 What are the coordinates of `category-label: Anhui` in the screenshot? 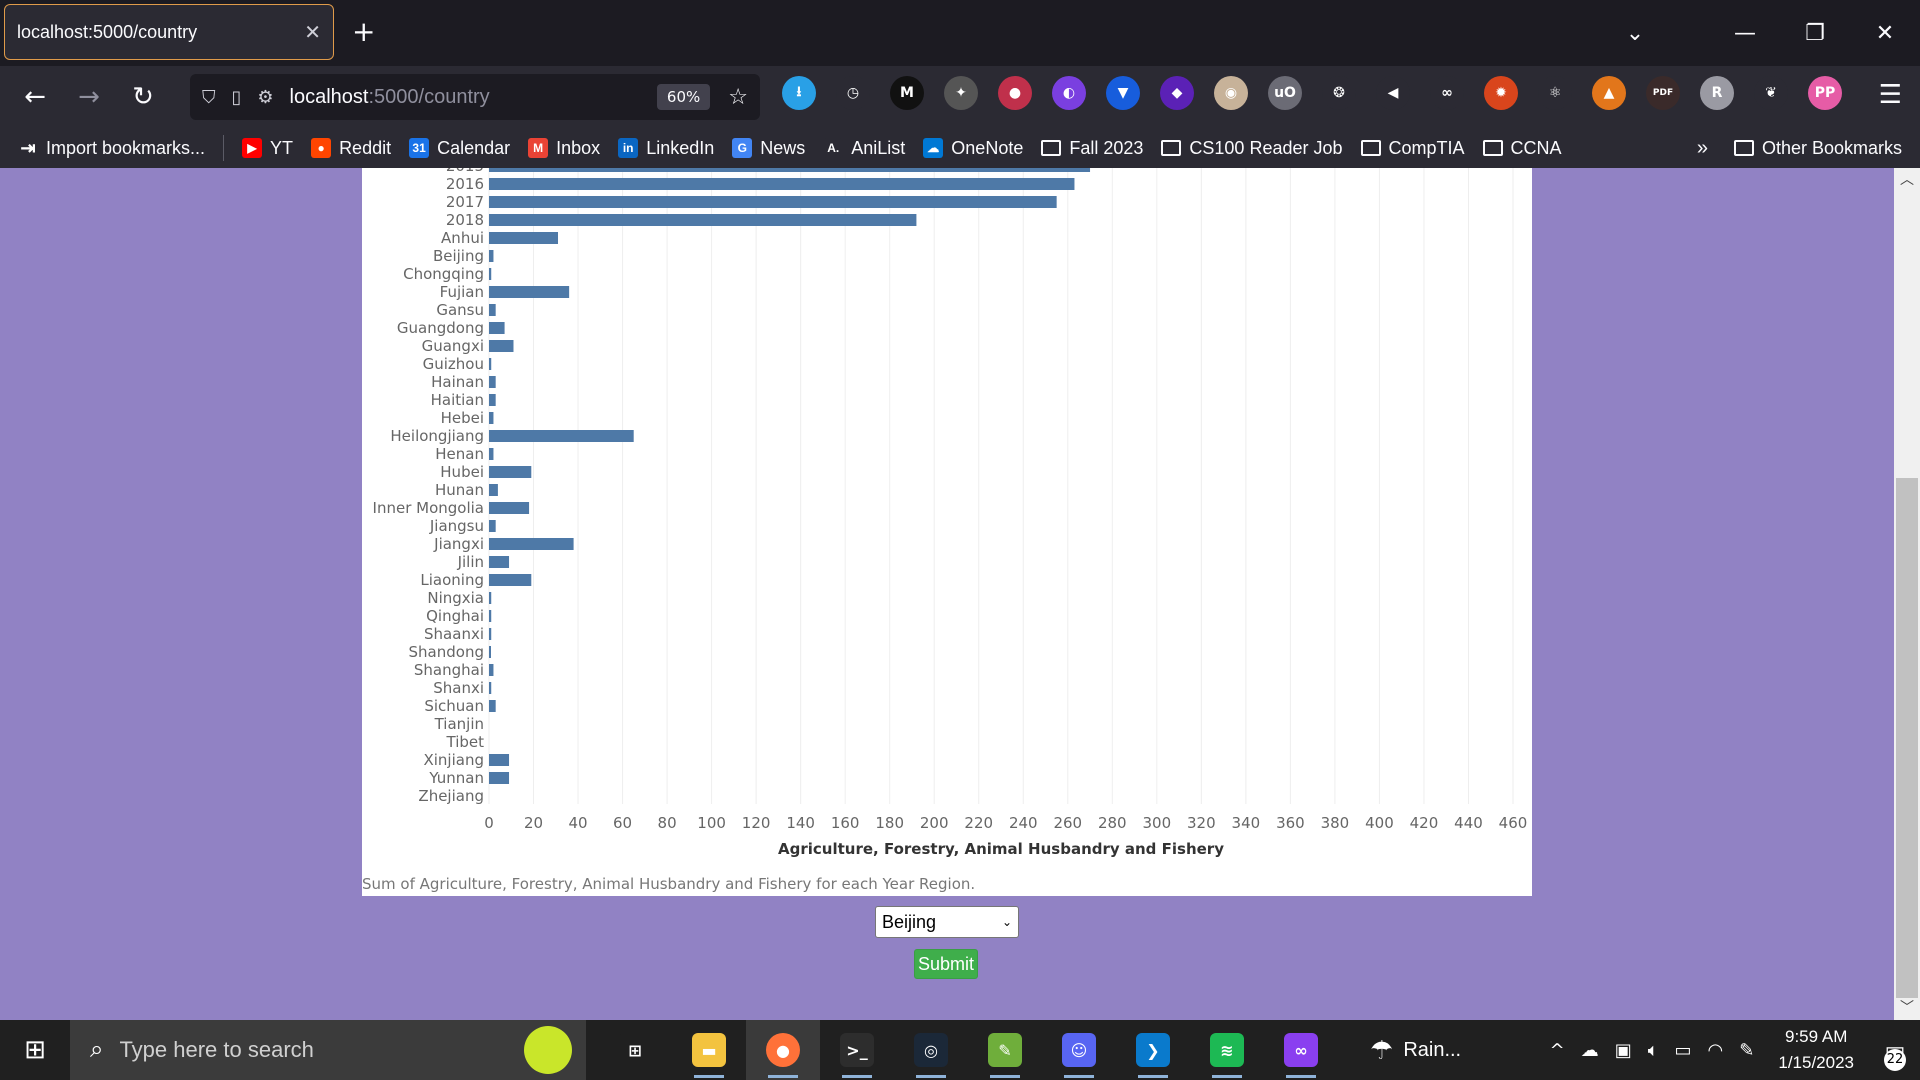 It's located at (462, 238).